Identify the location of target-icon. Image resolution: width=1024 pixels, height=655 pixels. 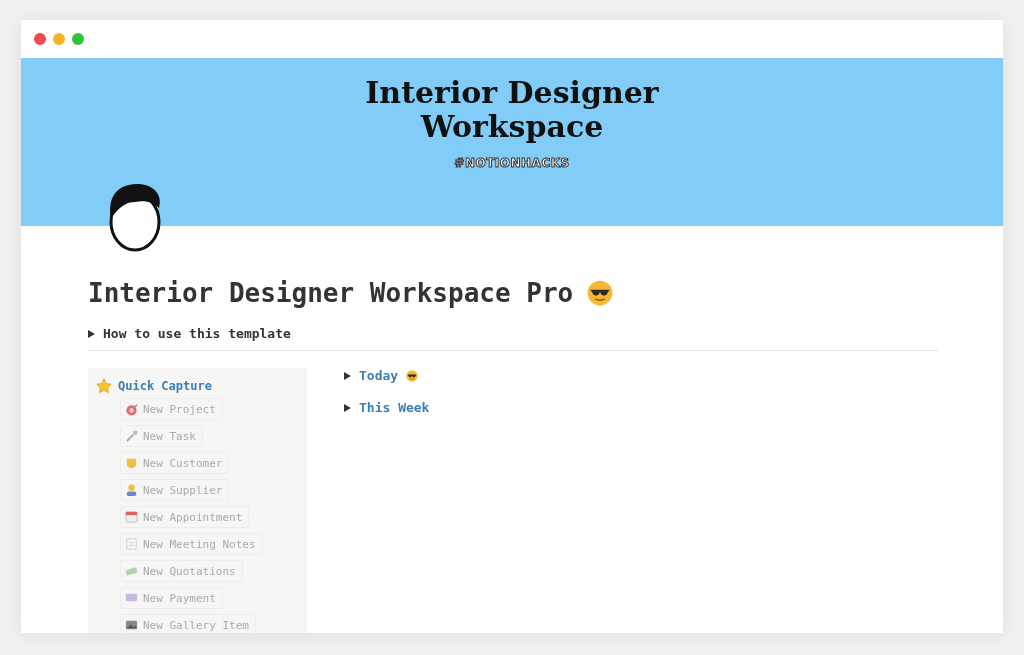
(131, 409).